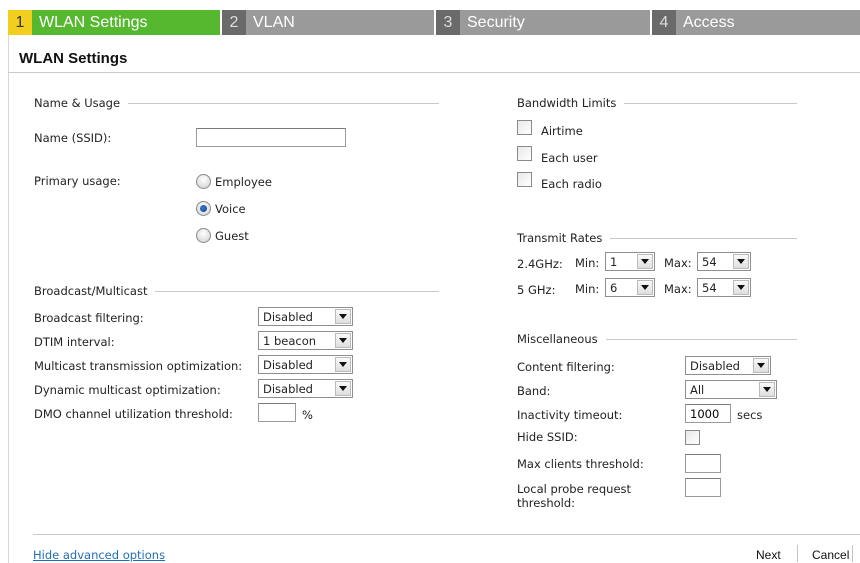 The width and height of the screenshot is (860, 563). I want to click on section-label: Miscellaneous, so click(557, 339).